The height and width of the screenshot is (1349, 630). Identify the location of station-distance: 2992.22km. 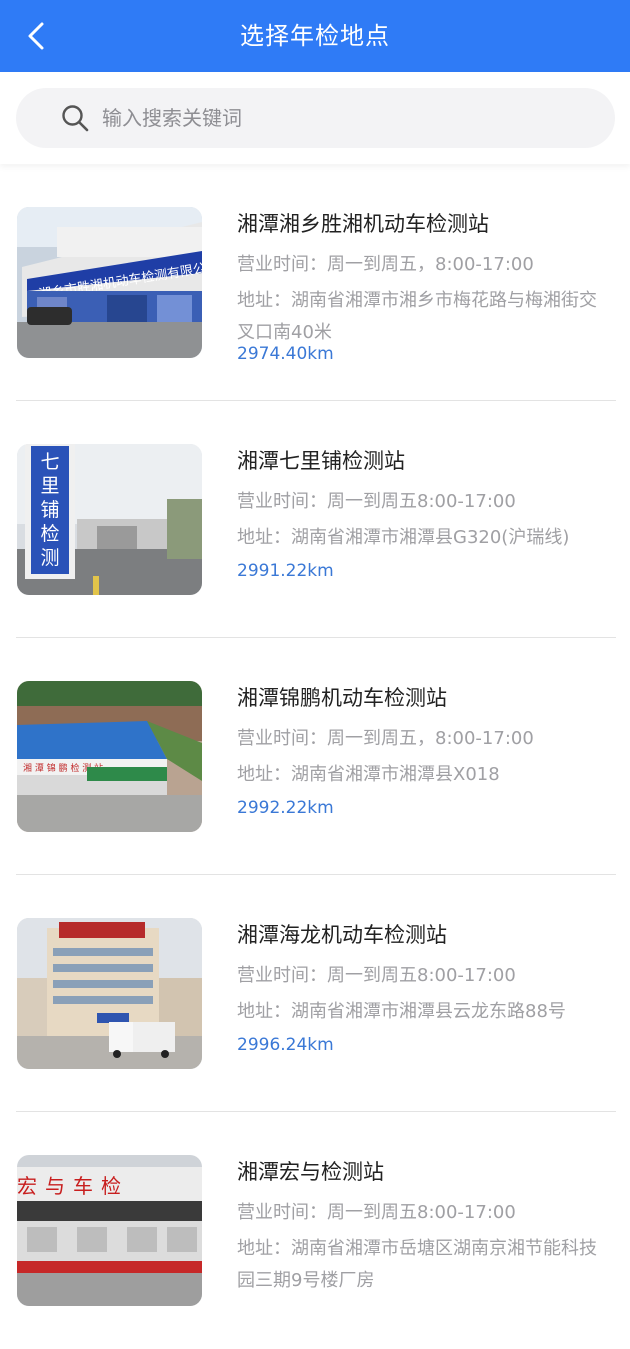
(285, 808).